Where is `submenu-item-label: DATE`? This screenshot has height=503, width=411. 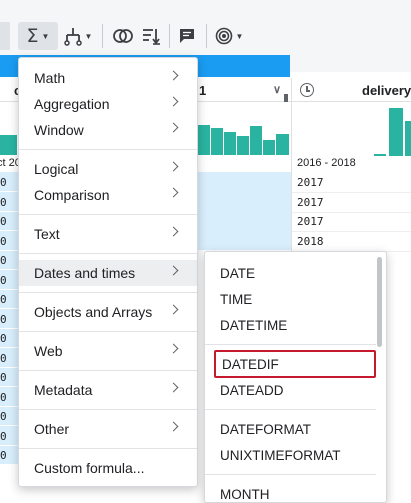
submenu-item-label: DATE is located at coordinates (238, 273).